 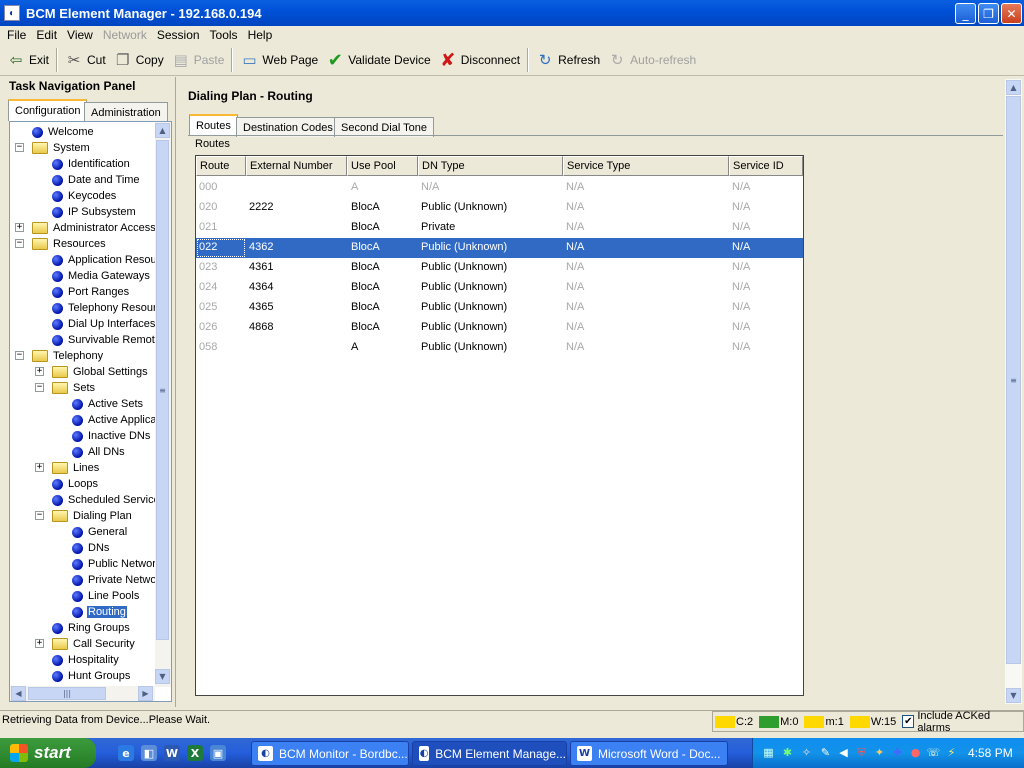 What do you see at coordinates (114, 420) in the screenshot?
I see `tree-item-active-applica: Active Applica` at bounding box center [114, 420].